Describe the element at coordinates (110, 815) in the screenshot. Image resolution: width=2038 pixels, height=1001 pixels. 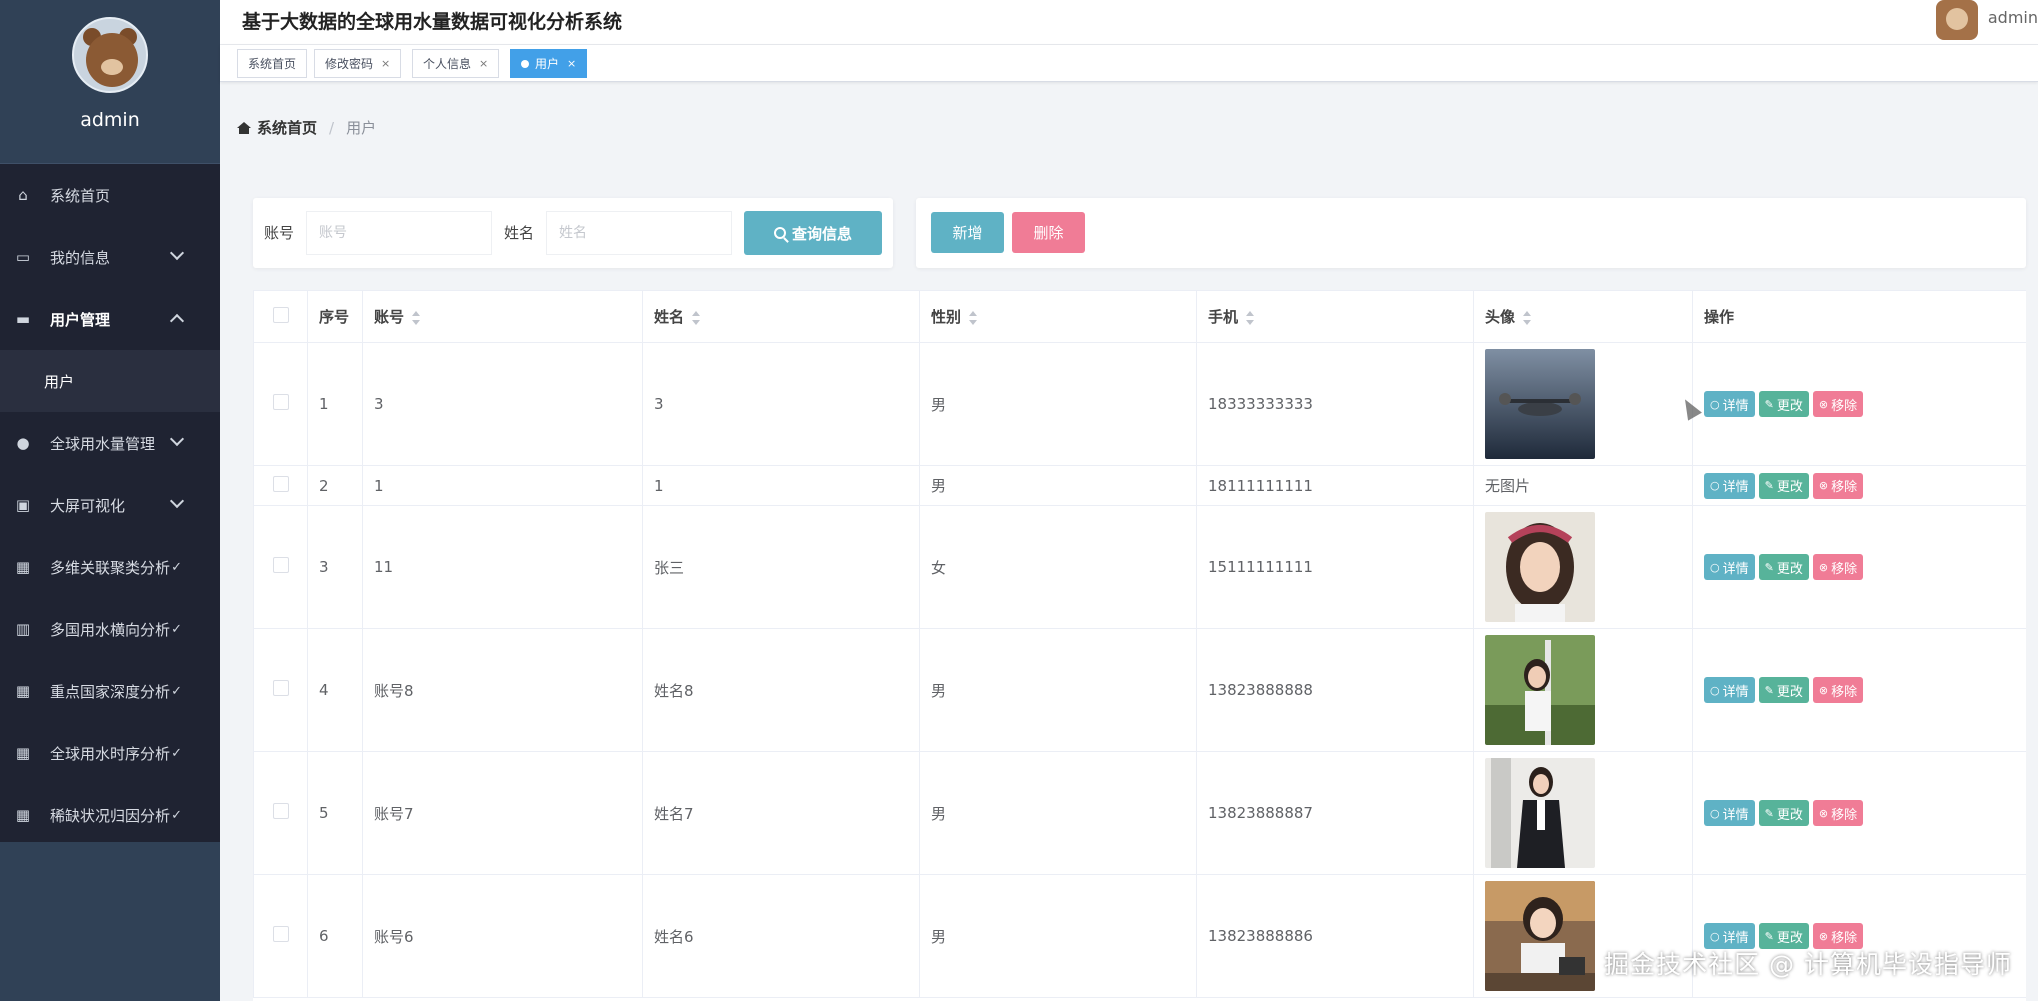
I see `menu-item-scarcity: ▦ 稀缺状况归因分析 ✓` at that location.